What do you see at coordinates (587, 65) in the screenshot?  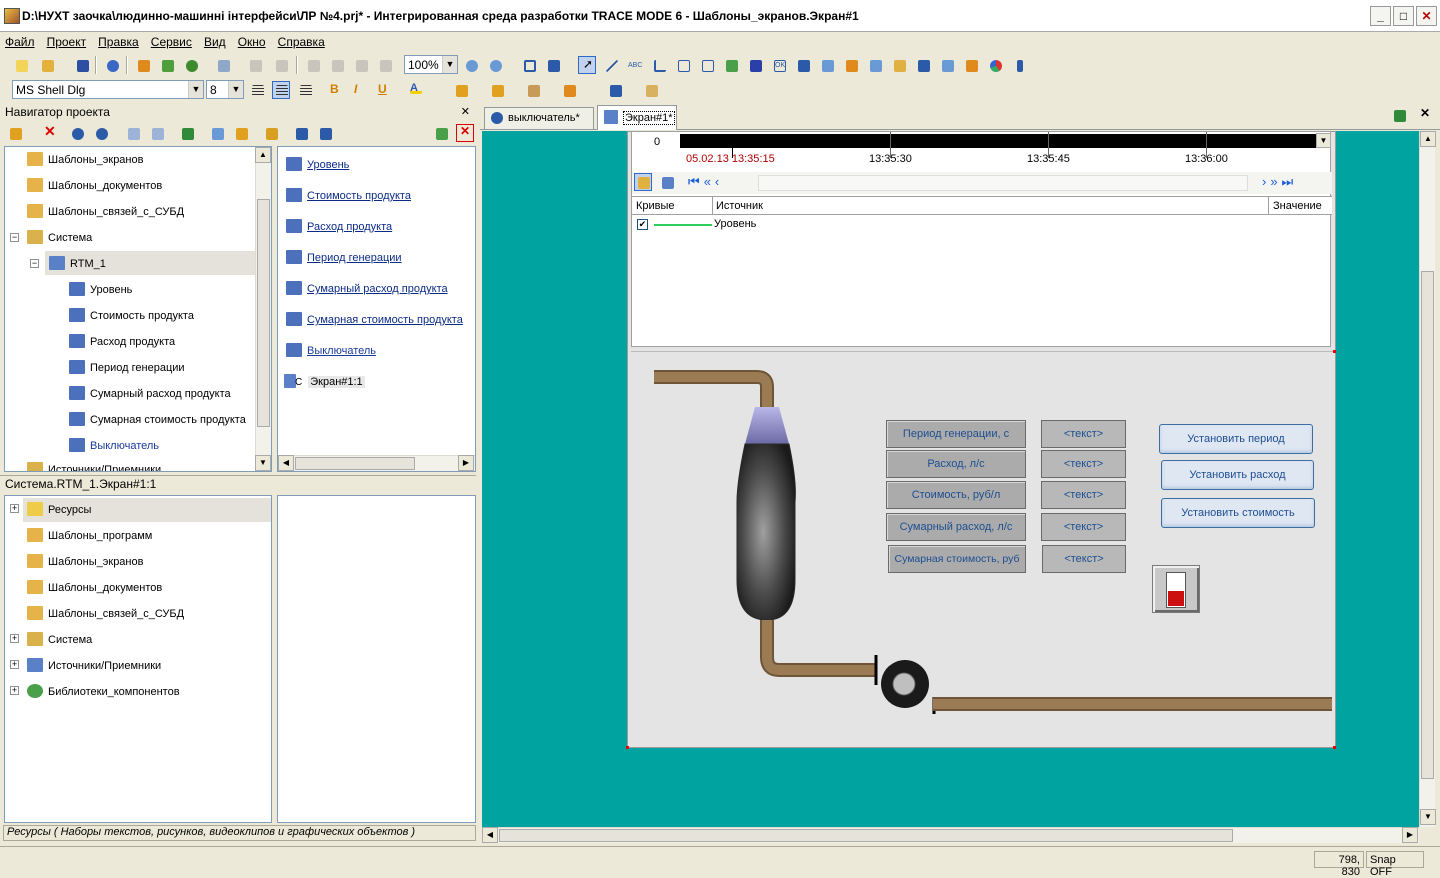 I see `pointer-icon: ➚` at bounding box center [587, 65].